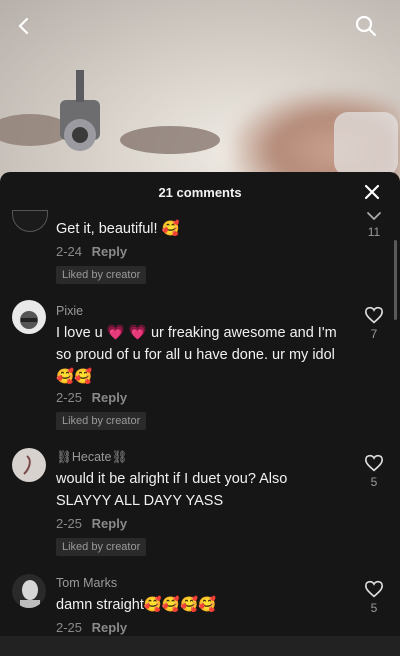 Image resolution: width=400 pixels, height=656 pixels. I want to click on like-count: 11, so click(374, 232).